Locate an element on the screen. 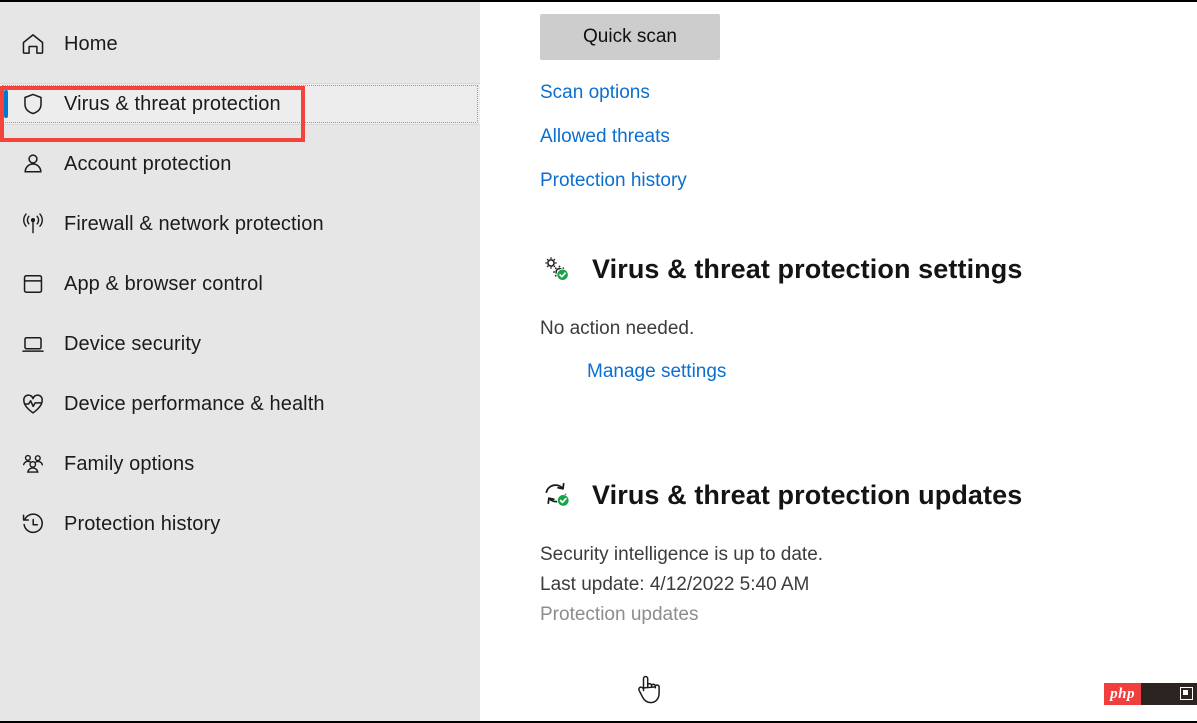 The width and height of the screenshot is (1197, 723). sidebar-item-app-browser-control: App & browser control is located at coordinates (240, 284).